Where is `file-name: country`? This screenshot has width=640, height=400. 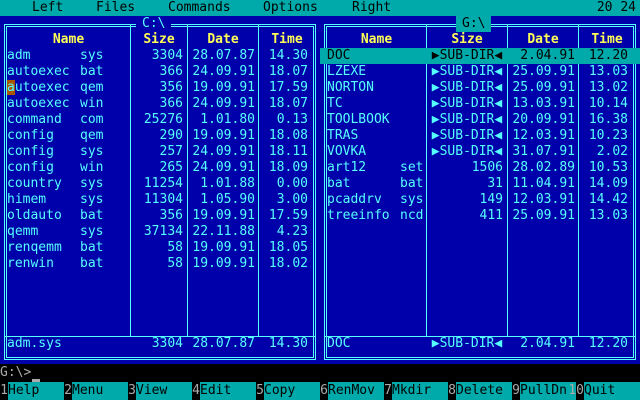
file-name: country is located at coordinates (34, 183).